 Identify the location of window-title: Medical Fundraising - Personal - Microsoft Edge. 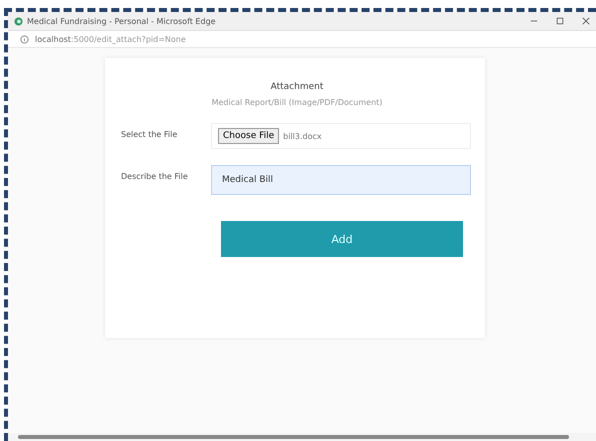
(121, 21).